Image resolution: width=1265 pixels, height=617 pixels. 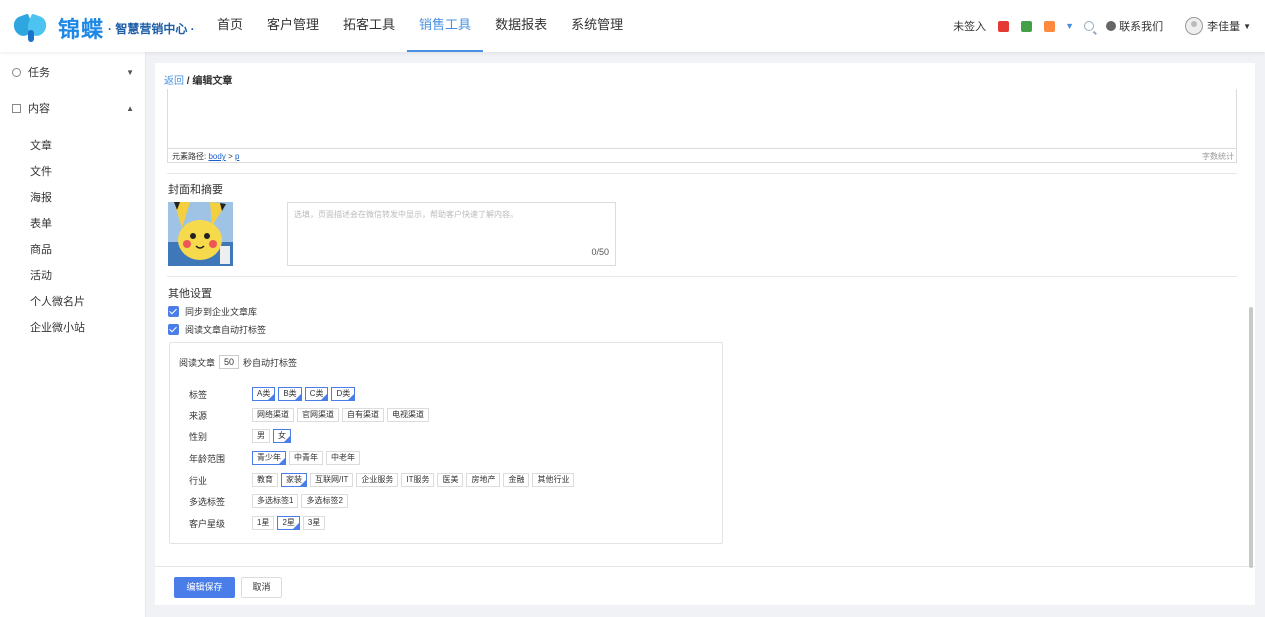 I want to click on tag-option: 多选标签2, so click(x=324, y=501).